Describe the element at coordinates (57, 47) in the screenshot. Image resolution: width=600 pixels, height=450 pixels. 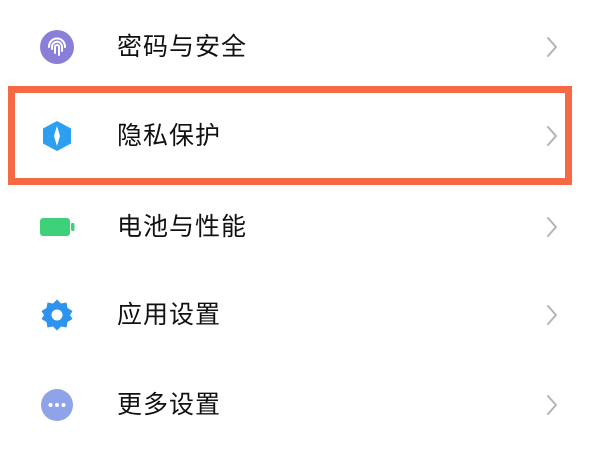
I see `fingerprint-icon` at that location.